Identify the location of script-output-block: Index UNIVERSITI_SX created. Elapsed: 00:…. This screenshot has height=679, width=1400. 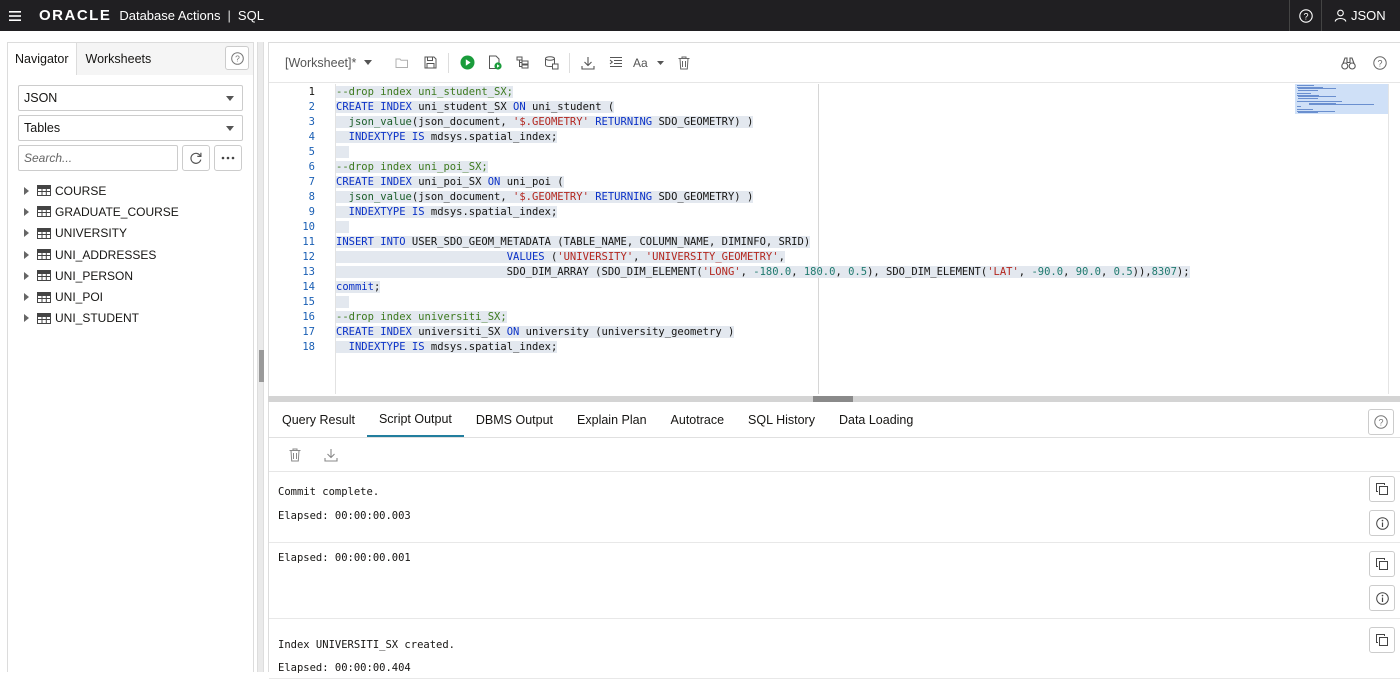
(834, 649).